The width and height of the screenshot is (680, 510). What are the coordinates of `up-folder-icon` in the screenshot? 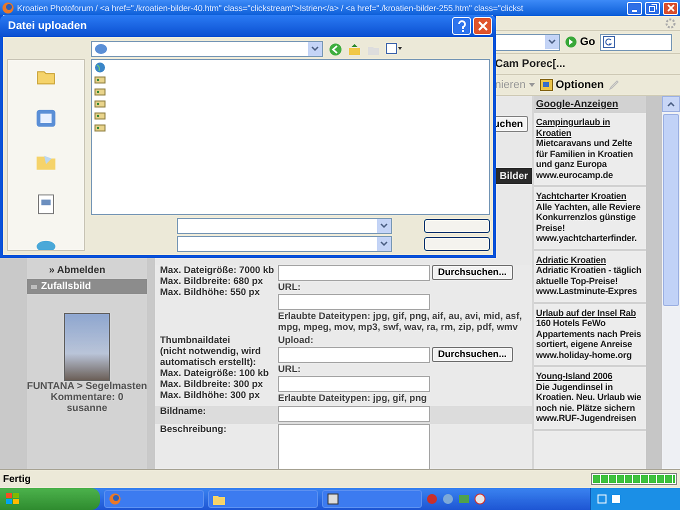 It's located at (354, 49).